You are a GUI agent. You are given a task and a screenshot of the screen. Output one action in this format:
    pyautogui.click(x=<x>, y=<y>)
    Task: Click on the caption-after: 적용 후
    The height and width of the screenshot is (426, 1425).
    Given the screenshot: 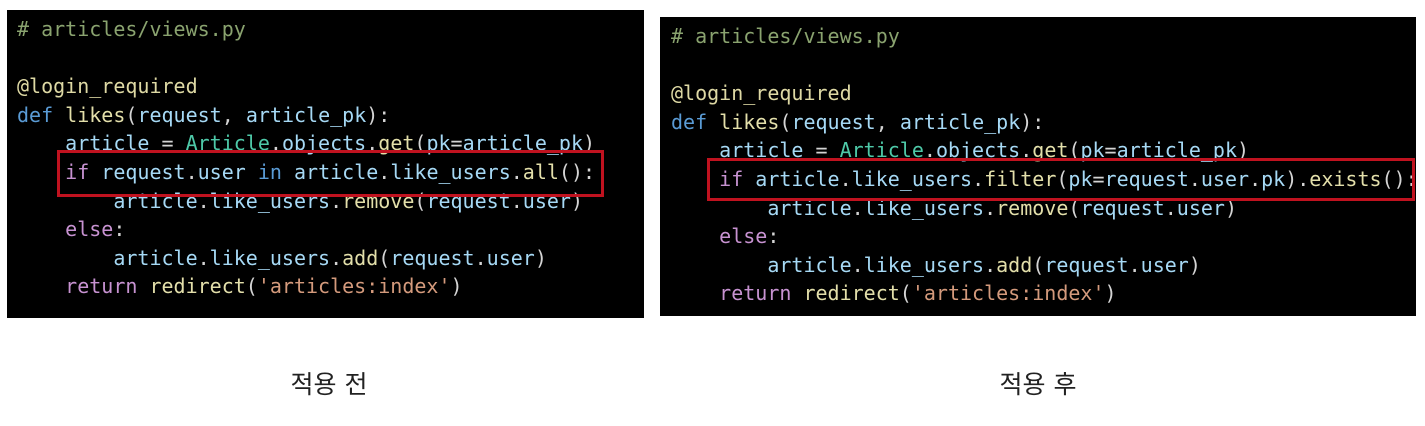 What is the action you would take?
    pyautogui.click(x=1038, y=384)
    